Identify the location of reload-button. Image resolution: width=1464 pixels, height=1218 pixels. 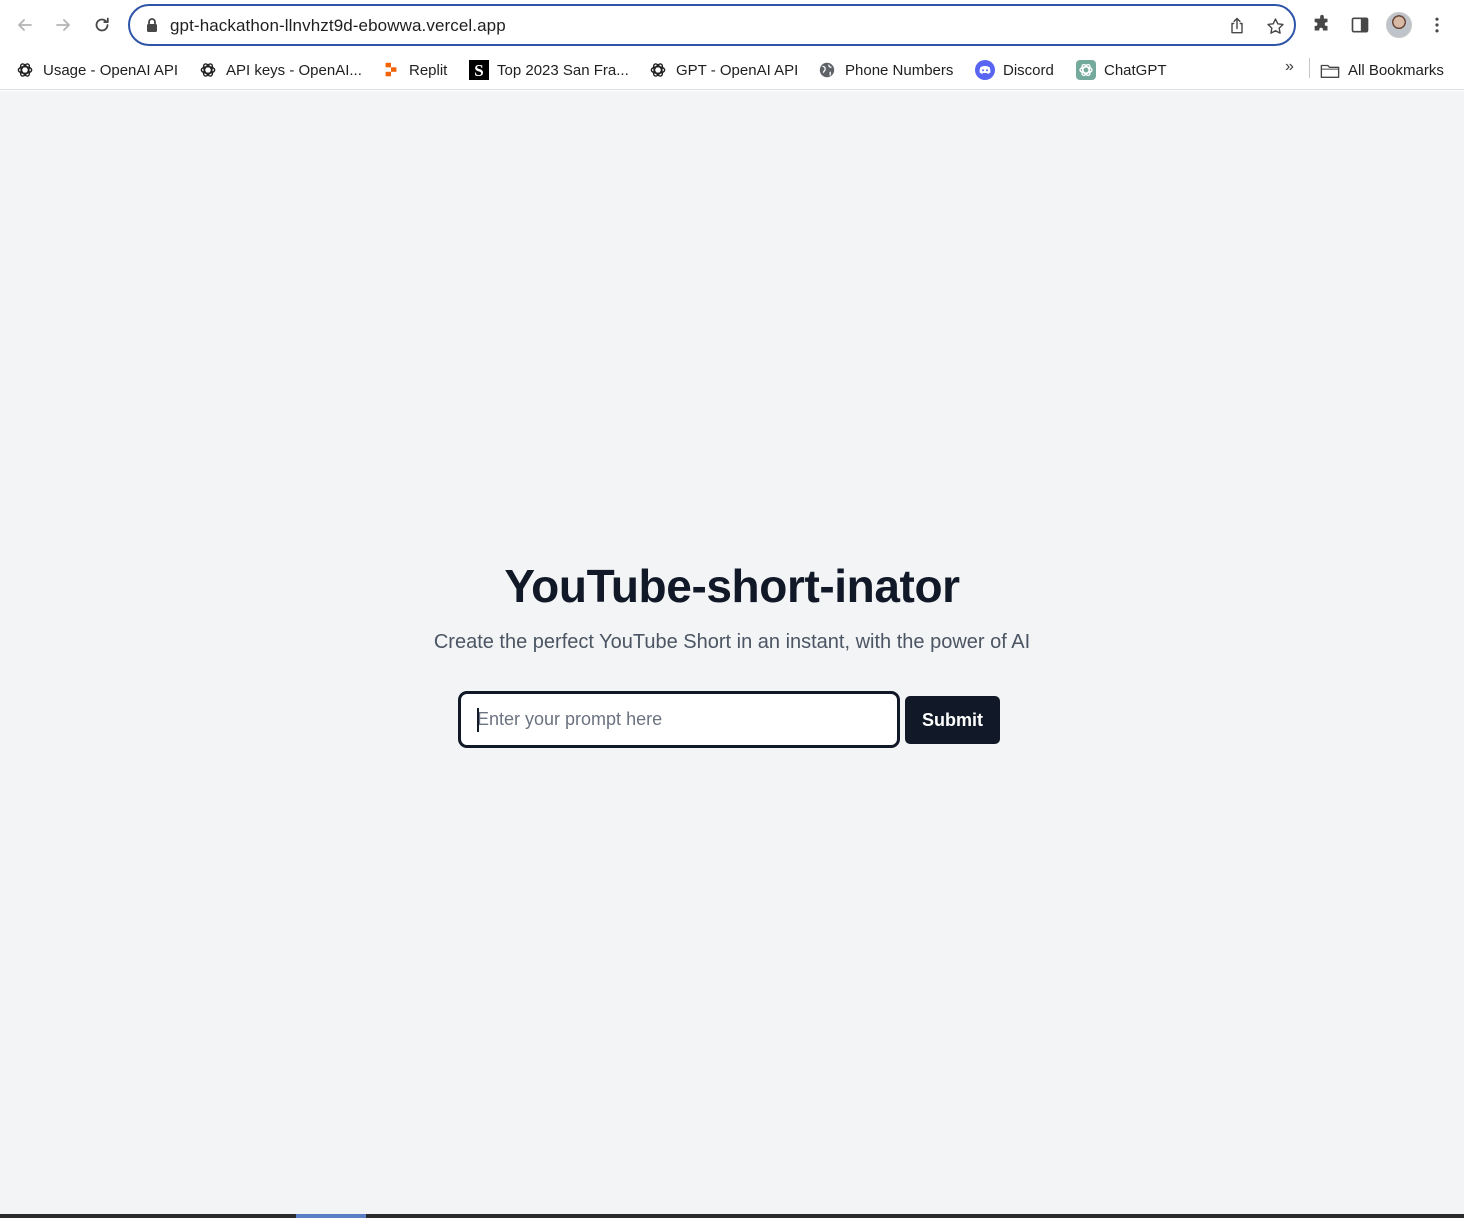
(102, 25).